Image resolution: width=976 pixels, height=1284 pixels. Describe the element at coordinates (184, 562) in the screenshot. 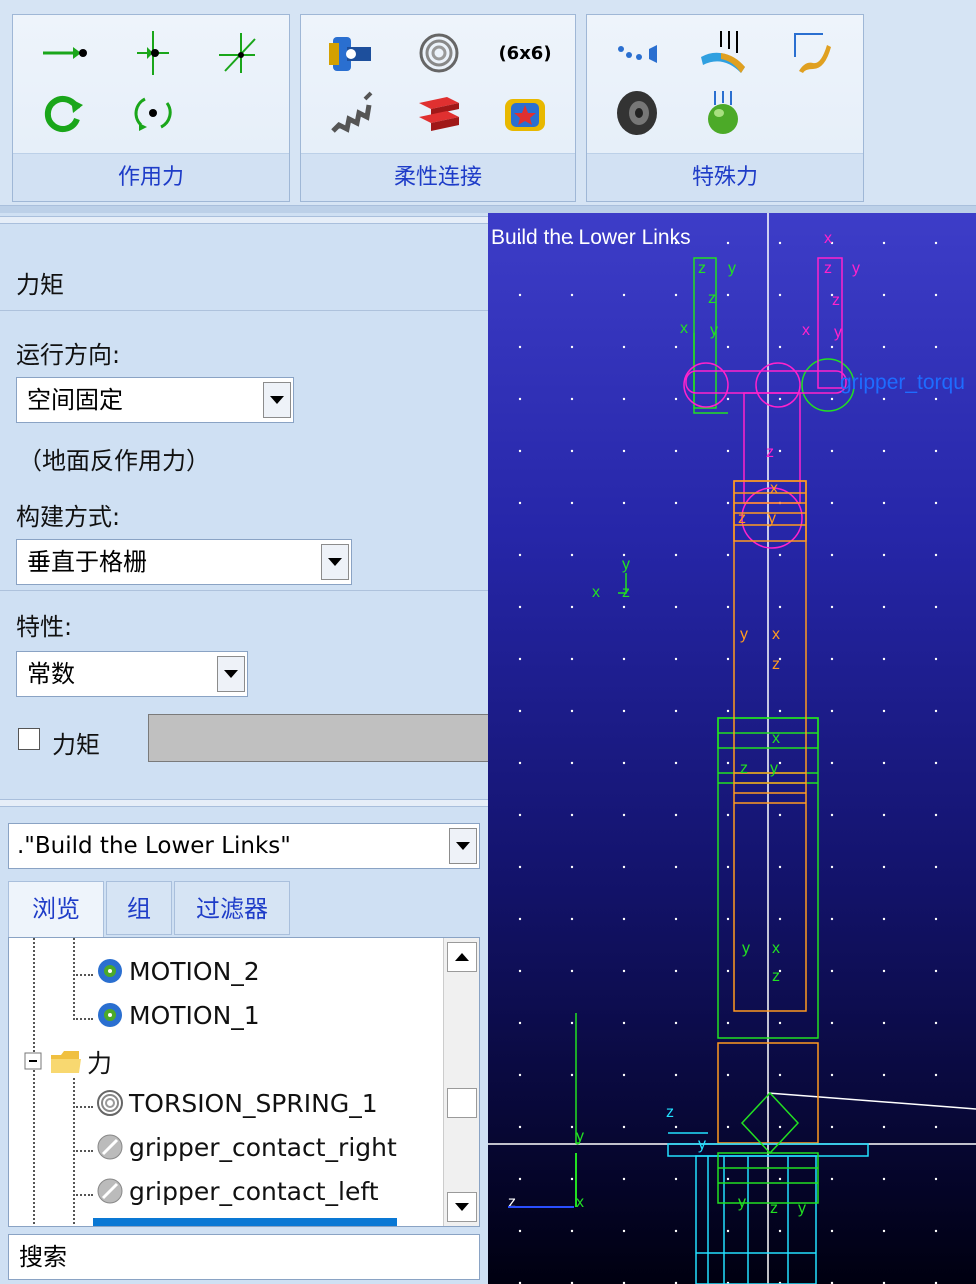

I see `construction-dropdown: 垂直于格栅` at that location.